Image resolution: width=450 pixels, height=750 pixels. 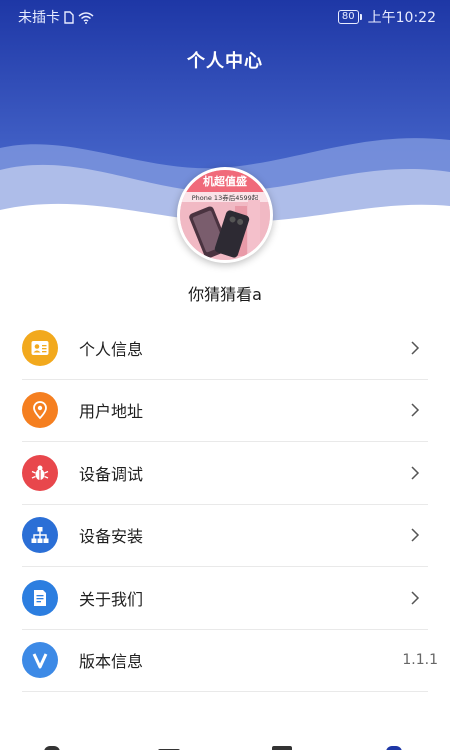 I want to click on grid-icon, so click(x=282, y=748).